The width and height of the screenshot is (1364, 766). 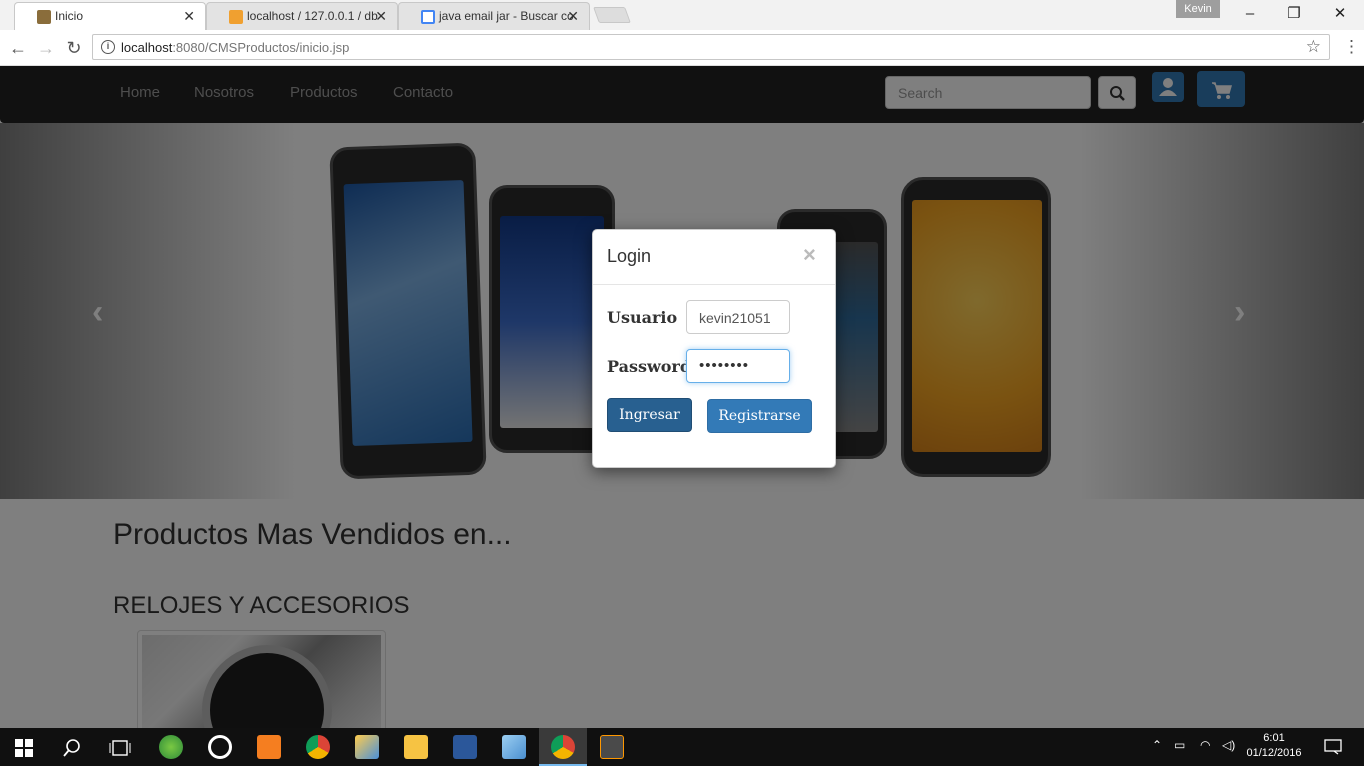 What do you see at coordinates (74, 48) in the screenshot?
I see `reload-icon: ↻` at bounding box center [74, 48].